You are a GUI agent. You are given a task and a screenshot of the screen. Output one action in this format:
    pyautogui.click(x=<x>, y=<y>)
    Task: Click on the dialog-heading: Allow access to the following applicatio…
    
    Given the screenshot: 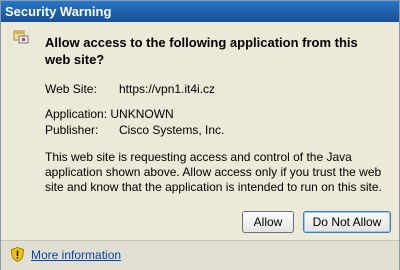 What is the action you would take?
    pyautogui.click(x=201, y=51)
    